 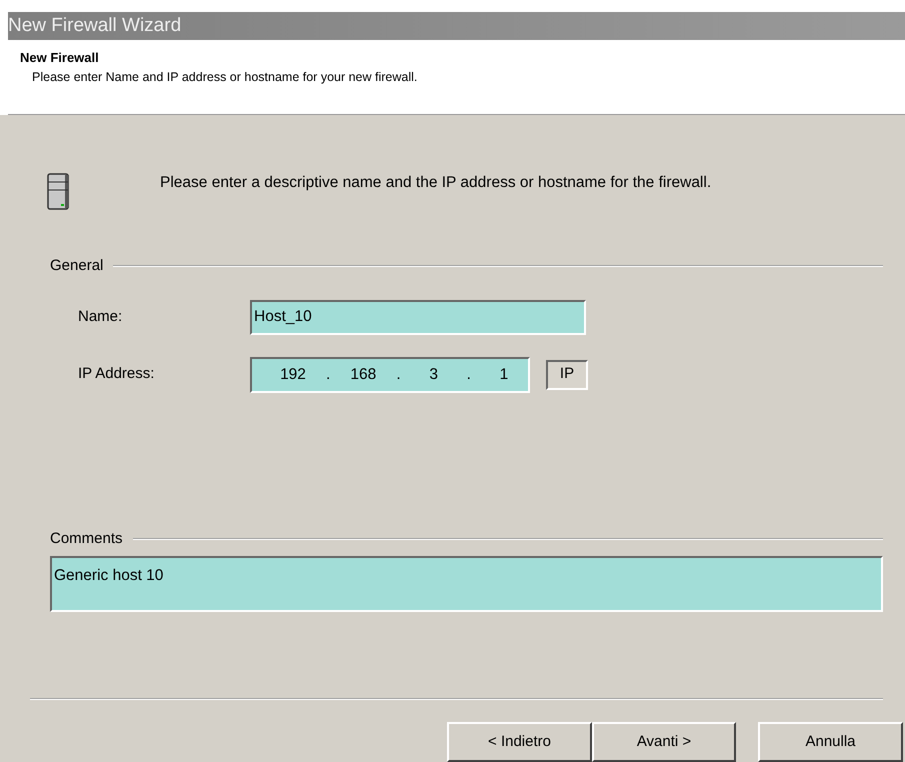 What do you see at coordinates (567, 375) in the screenshot?
I see `ip-button: IP` at bounding box center [567, 375].